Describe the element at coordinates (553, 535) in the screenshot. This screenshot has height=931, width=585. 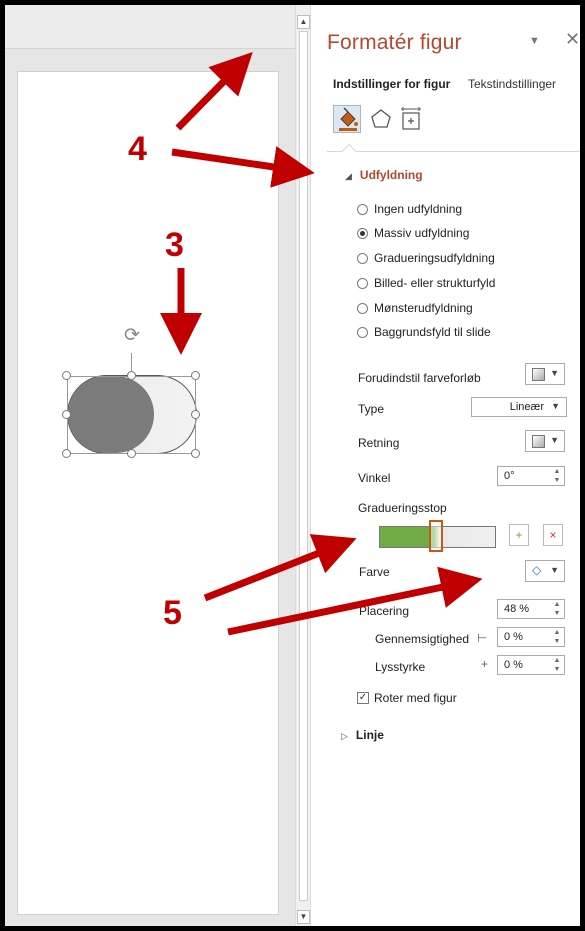
I see `remove-gradient-stop-icon: ×` at that location.